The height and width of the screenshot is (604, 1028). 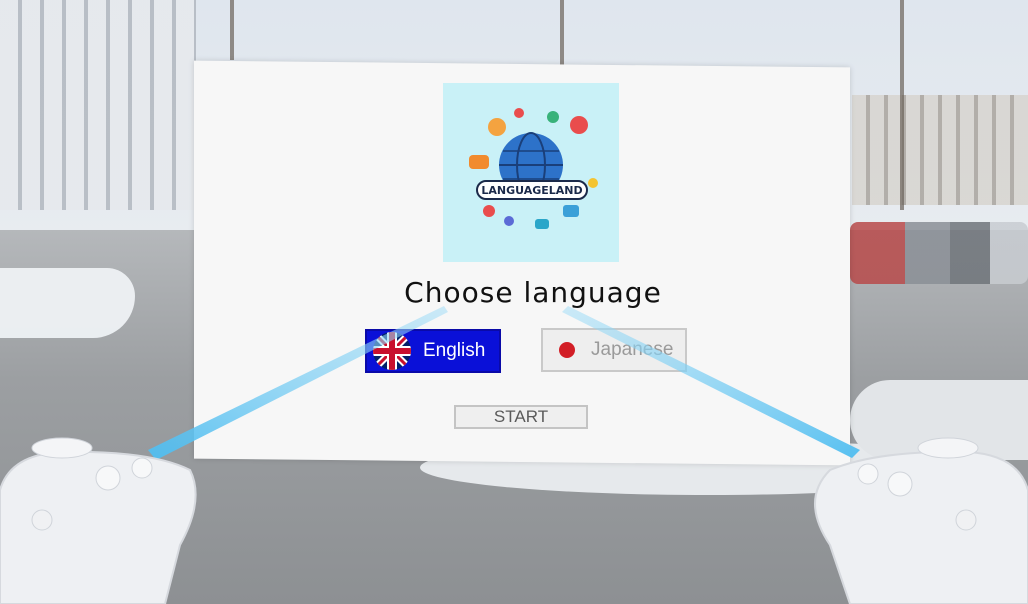 What do you see at coordinates (711, 382) in the screenshot?
I see `pointer-ray-right` at bounding box center [711, 382].